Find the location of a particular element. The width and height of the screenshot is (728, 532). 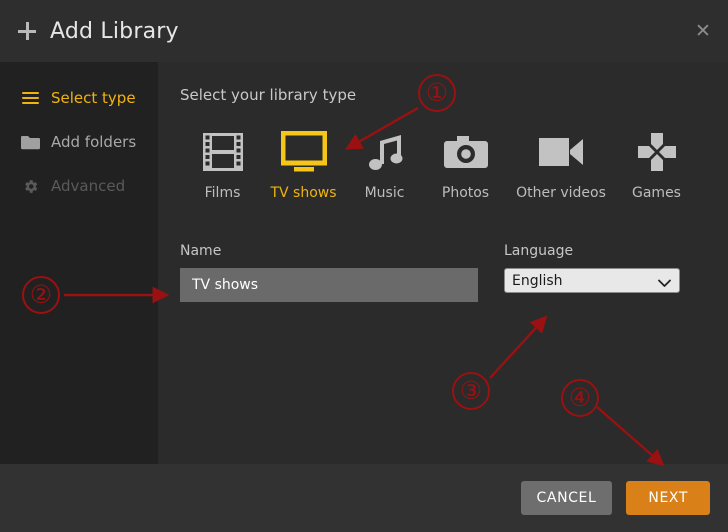

sidebar-item-advanced: Advanced is located at coordinates (79, 186).